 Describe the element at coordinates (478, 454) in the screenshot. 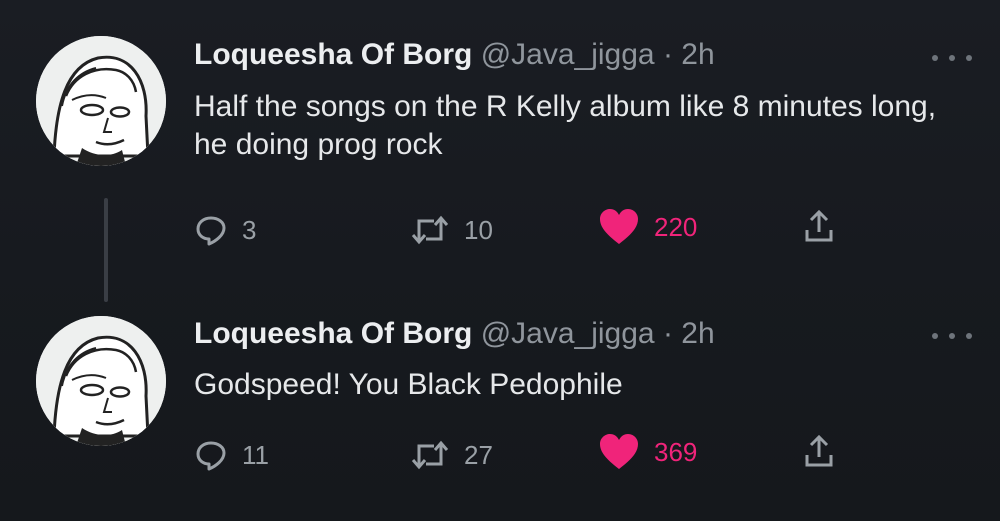

I see `retweet-count: 27` at that location.